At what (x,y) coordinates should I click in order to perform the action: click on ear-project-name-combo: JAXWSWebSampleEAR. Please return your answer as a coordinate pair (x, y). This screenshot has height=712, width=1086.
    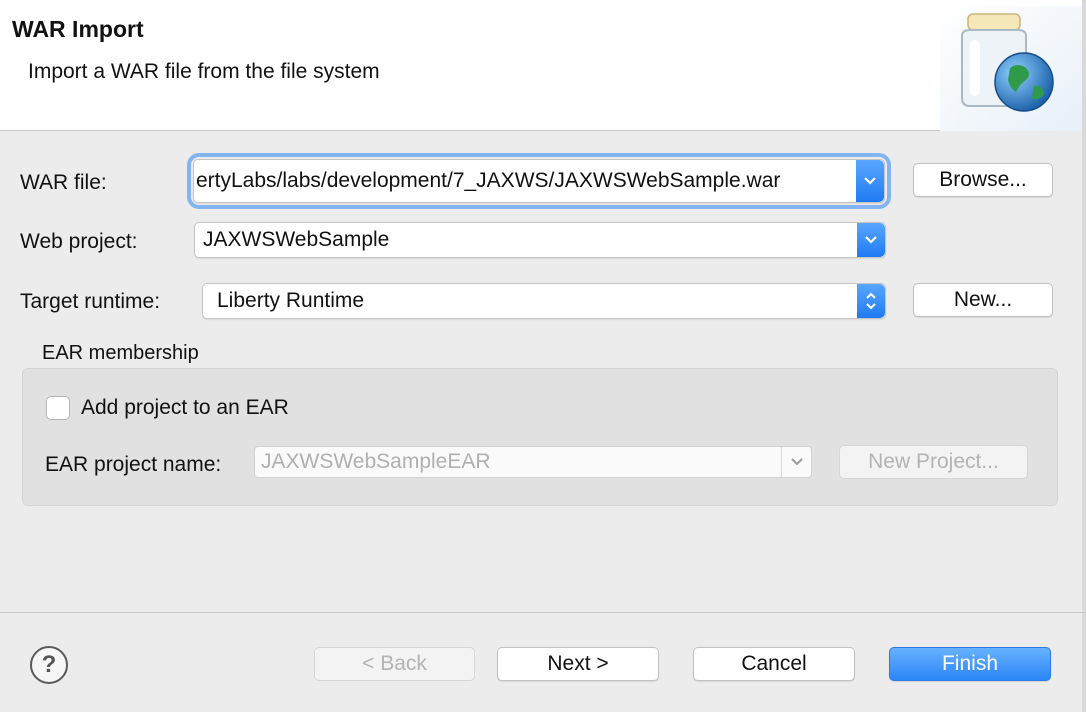
    Looking at the image, I should click on (533, 462).